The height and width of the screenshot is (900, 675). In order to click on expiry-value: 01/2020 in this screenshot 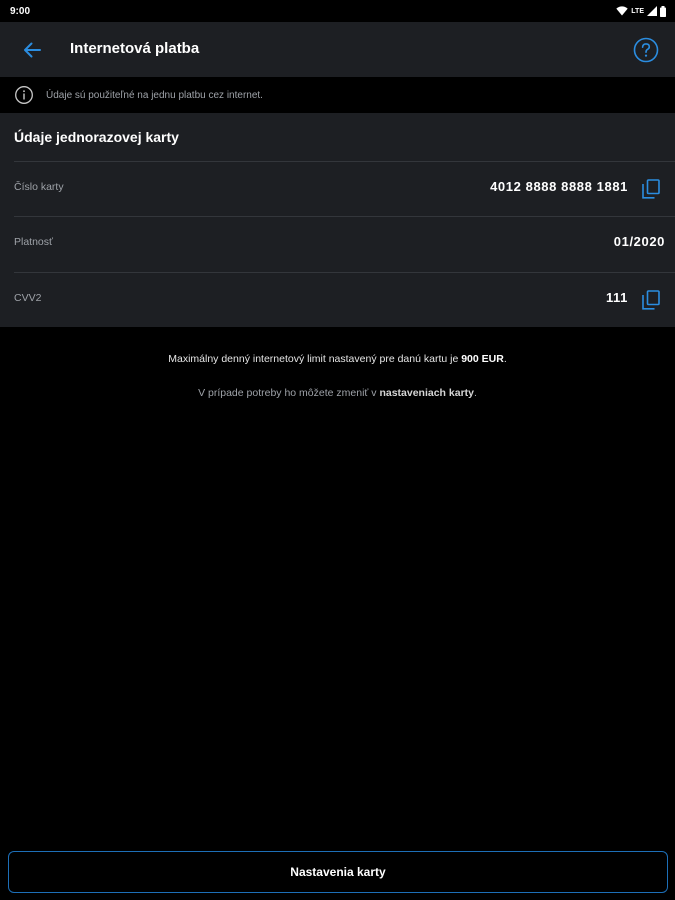, I will do `click(639, 241)`.